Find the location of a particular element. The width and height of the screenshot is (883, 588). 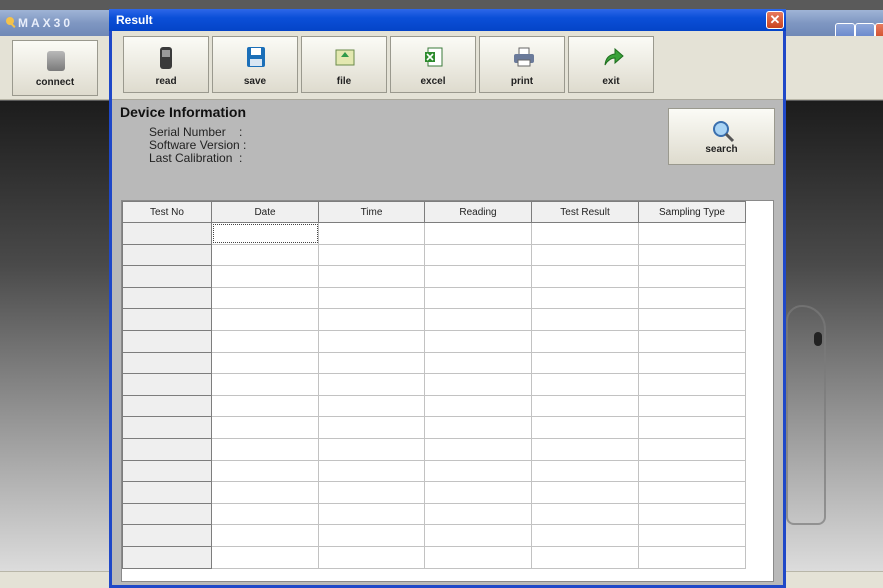

column-header: Sampling Type is located at coordinates (692, 212).